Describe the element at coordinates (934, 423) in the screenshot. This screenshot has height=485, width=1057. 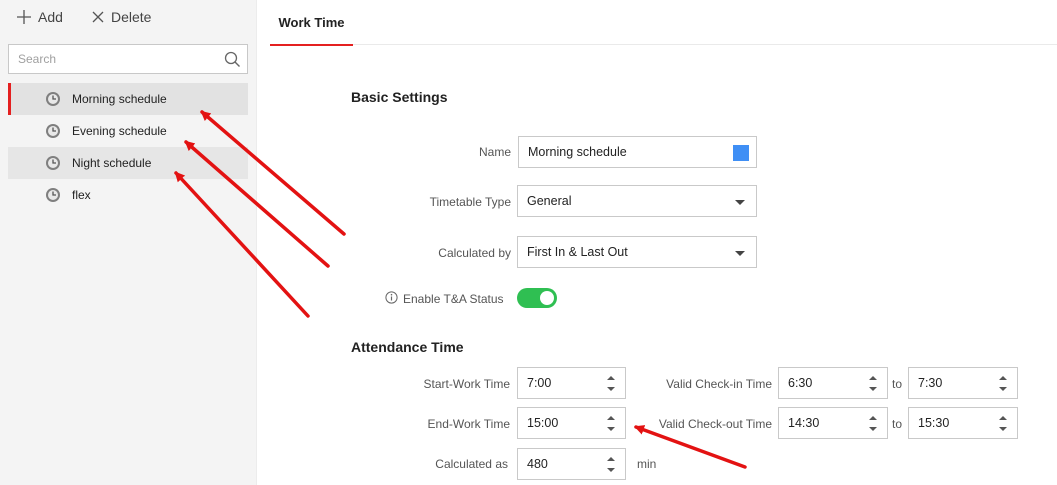
I see `checkout-to-value: 15:30` at that location.